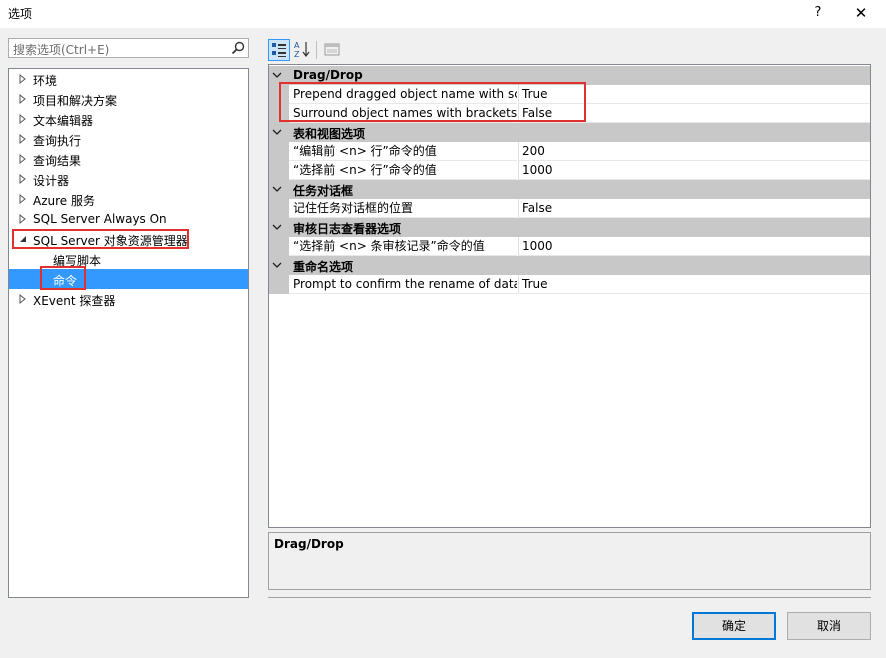 This screenshot has width=886, height=658. Describe the element at coordinates (328, 75) in the screenshot. I see `category-label: Drag/Drop` at that location.